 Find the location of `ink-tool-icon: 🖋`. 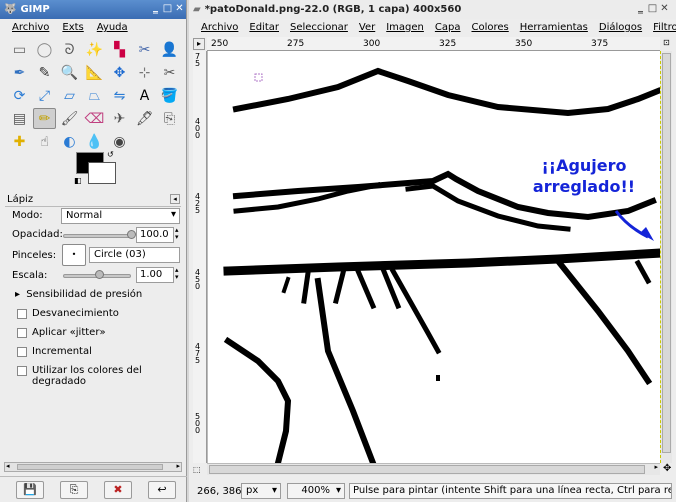

ink-tool-icon: 🖋 is located at coordinates (144, 118).